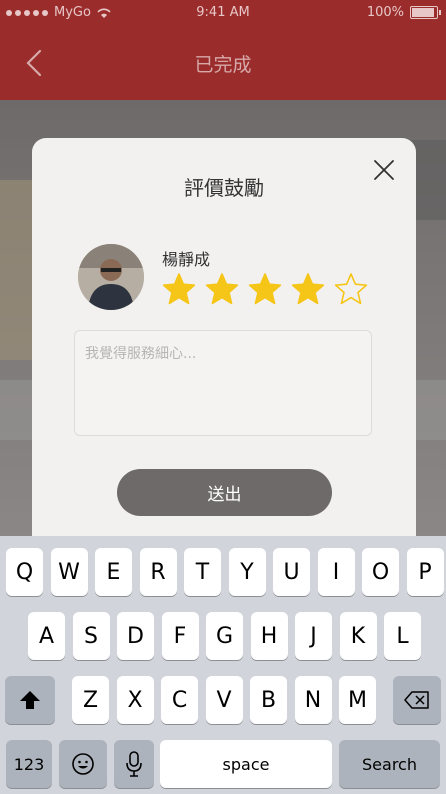 Image resolution: width=446 pixels, height=794 pixels. I want to click on star-empty-icon, so click(351, 289).